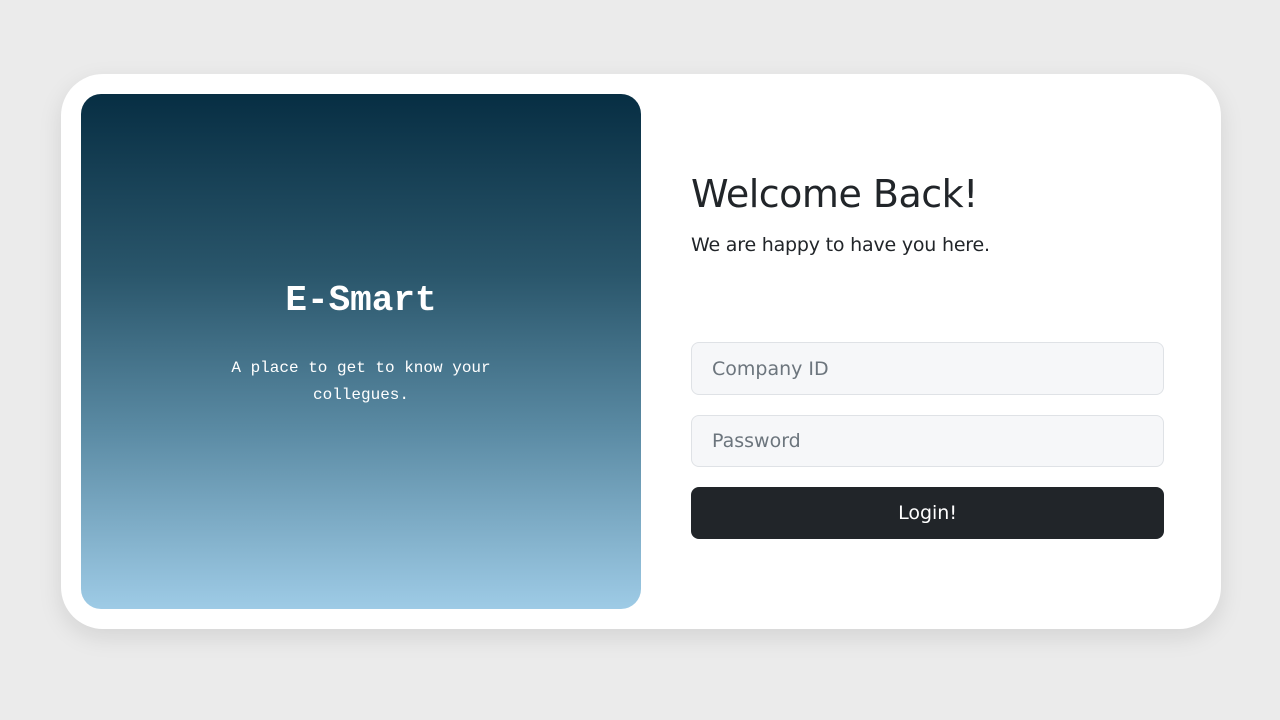 The width and height of the screenshot is (1280, 720). What do you see at coordinates (927, 368) in the screenshot?
I see `company-id-input` at bounding box center [927, 368].